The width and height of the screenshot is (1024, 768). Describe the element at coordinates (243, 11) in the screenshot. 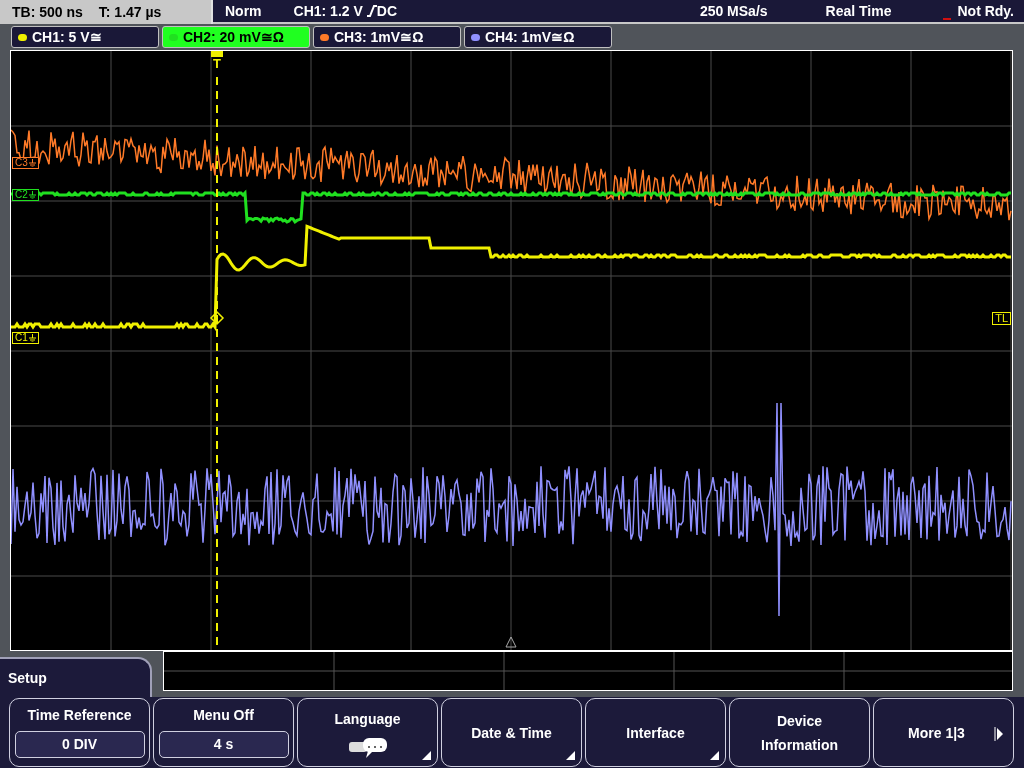

I see `trigger-mode-text: Norm` at that location.